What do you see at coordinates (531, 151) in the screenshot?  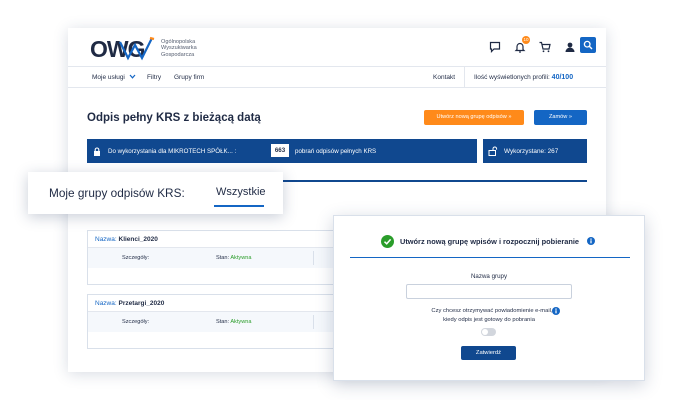 I see `used-text: Wykorzystane: 267` at bounding box center [531, 151].